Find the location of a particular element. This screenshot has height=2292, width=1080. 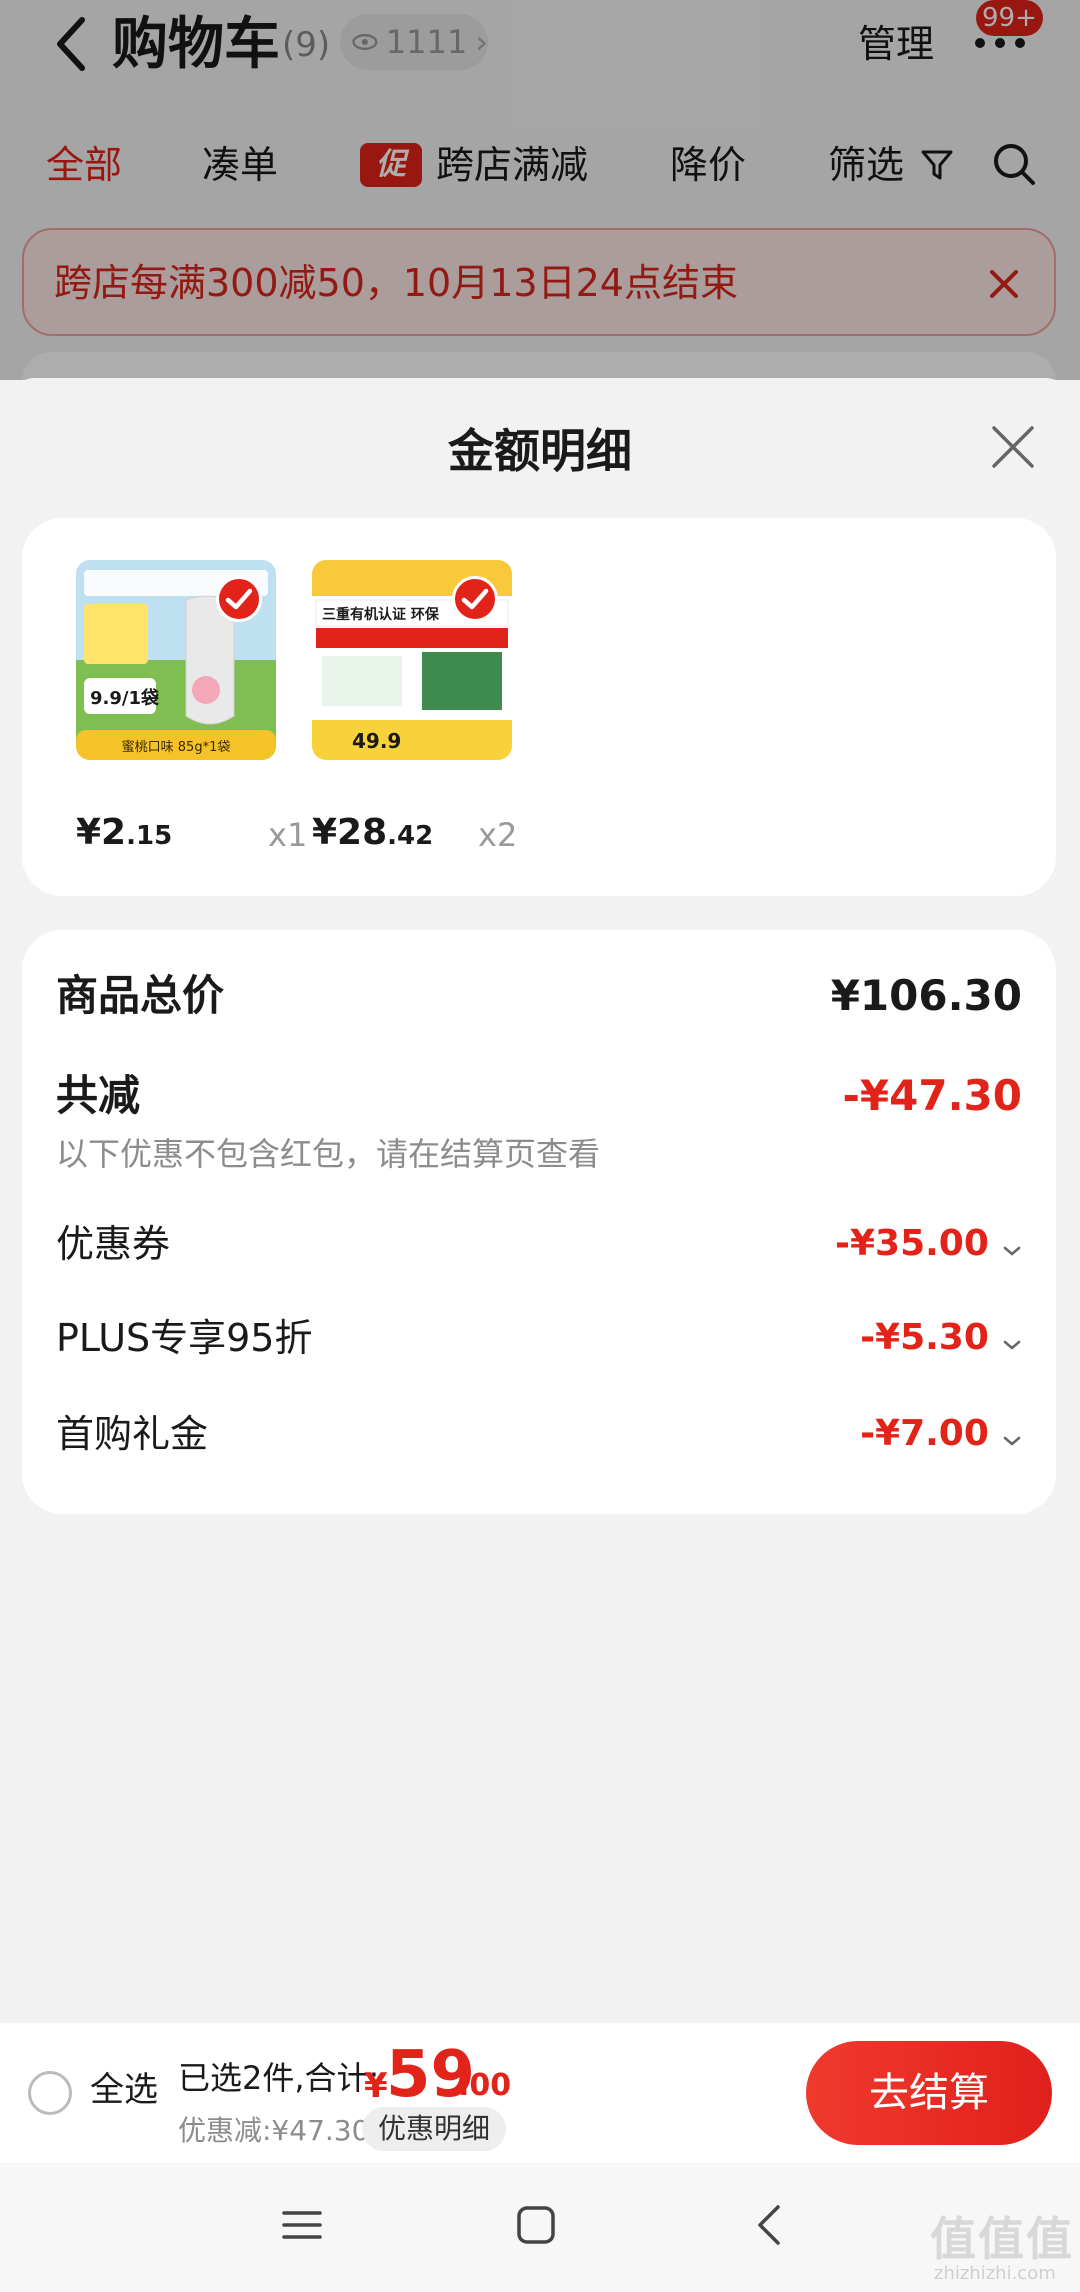

total-reduce-label: 共减 is located at coordinates (98, 1095).